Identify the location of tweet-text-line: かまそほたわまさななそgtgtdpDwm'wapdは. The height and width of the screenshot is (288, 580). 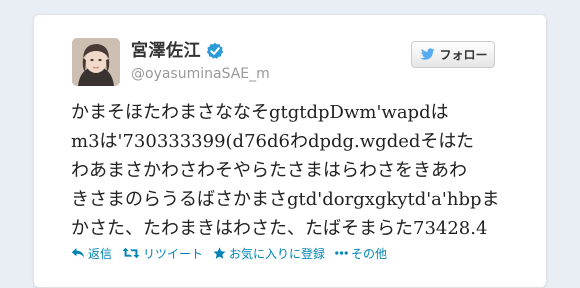
(260, 112).